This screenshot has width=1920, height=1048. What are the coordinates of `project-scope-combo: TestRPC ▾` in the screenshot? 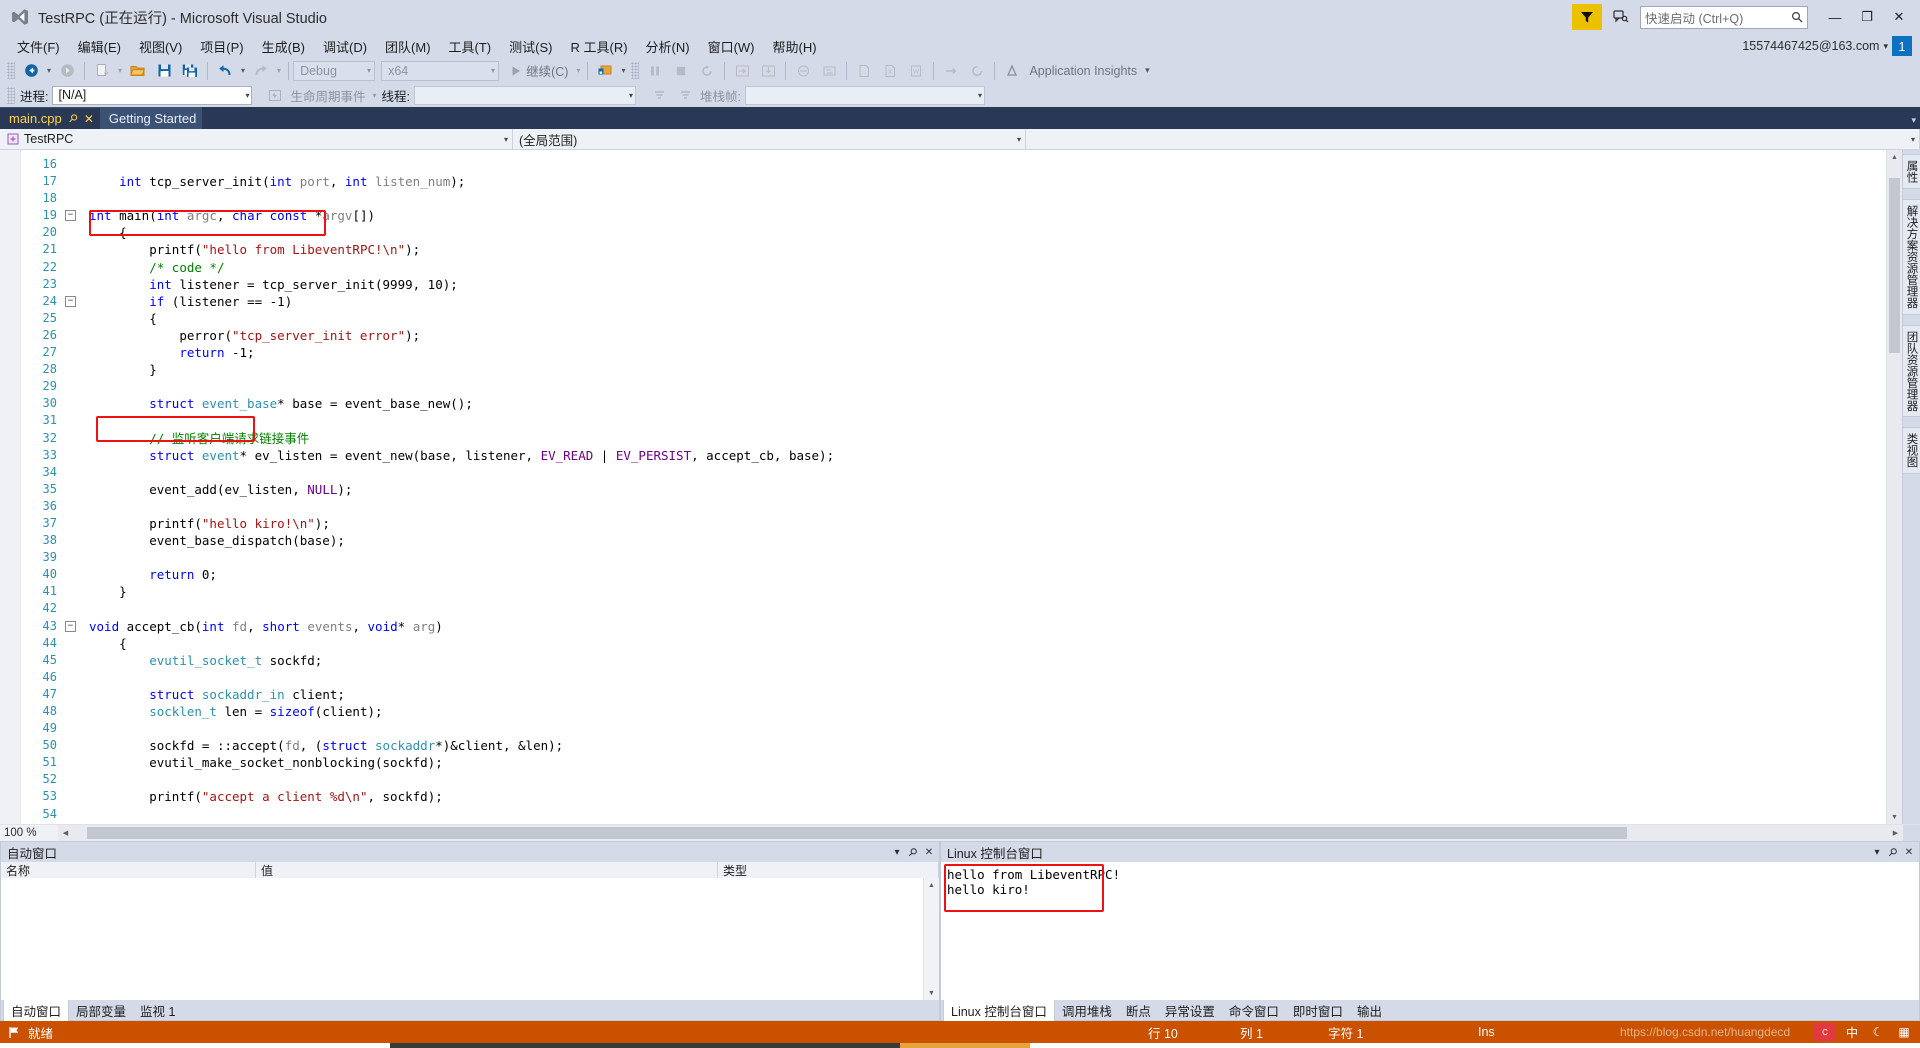 It's located at (256, 139).